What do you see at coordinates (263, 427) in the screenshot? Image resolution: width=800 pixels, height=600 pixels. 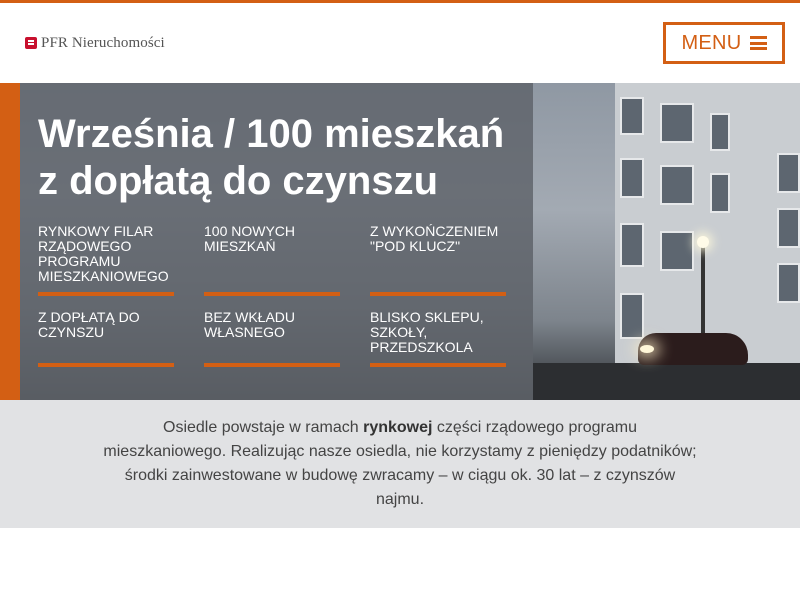 I see `info-text-start: Osiedle powstaje w ramach` at bounding box center [263, 427].